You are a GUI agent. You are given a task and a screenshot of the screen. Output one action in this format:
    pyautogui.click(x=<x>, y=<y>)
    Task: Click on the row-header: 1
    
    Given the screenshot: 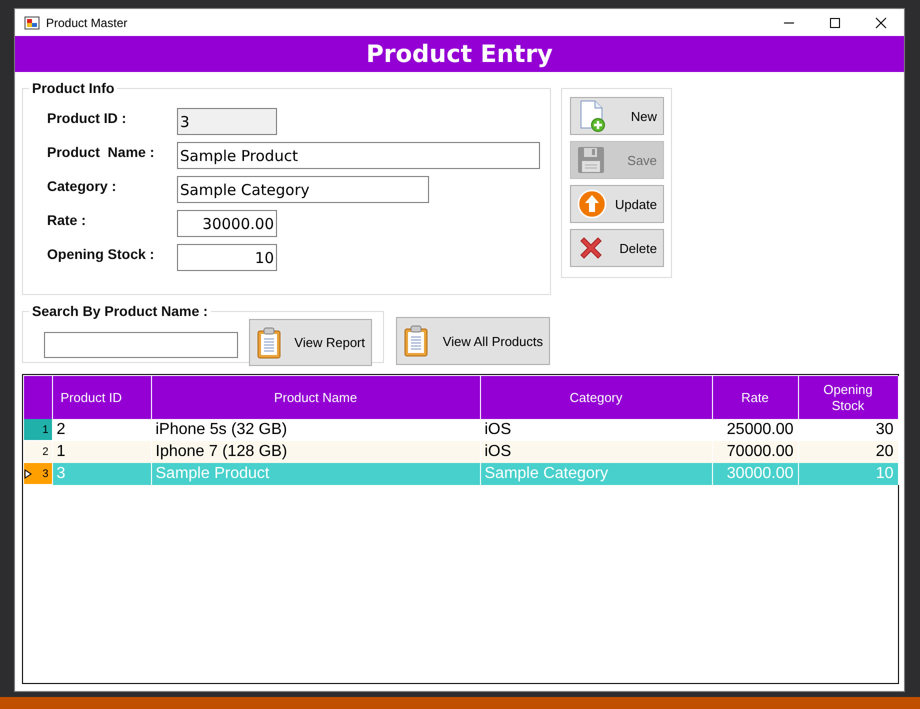 What is the action you would take?
    pyautogui.click(x=38, y=429)
    